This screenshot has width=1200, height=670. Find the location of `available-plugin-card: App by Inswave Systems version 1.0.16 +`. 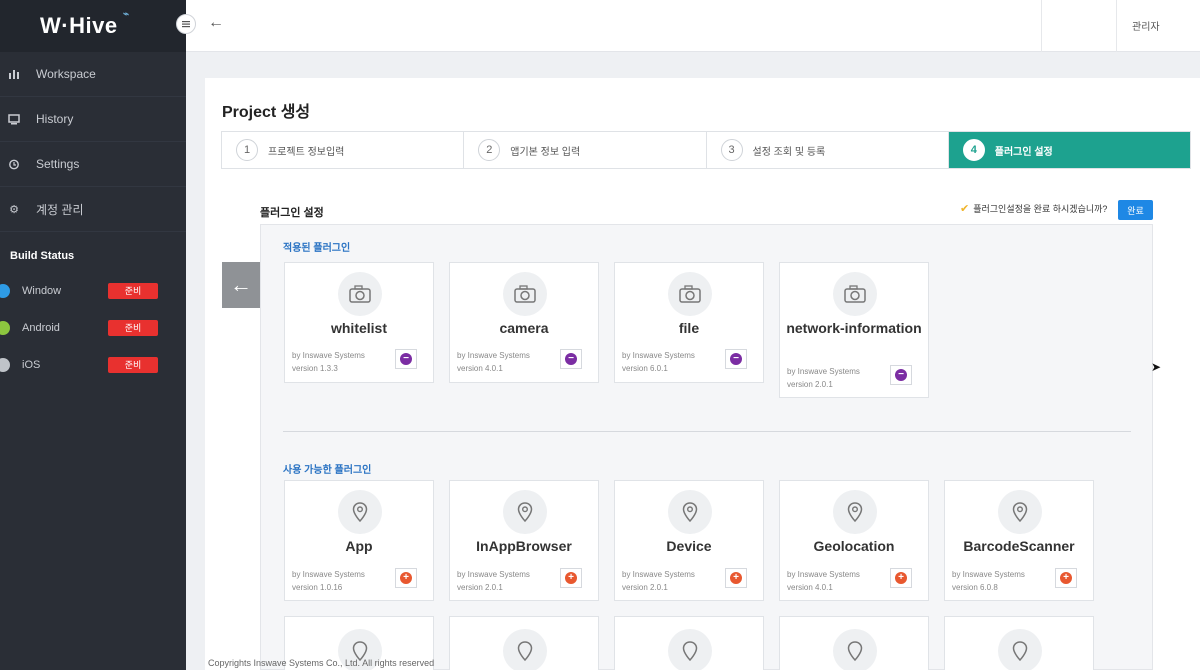

available-plugin-card: App by Inswave Systems version 1.0.16 + is located at coordinates (359, 540).